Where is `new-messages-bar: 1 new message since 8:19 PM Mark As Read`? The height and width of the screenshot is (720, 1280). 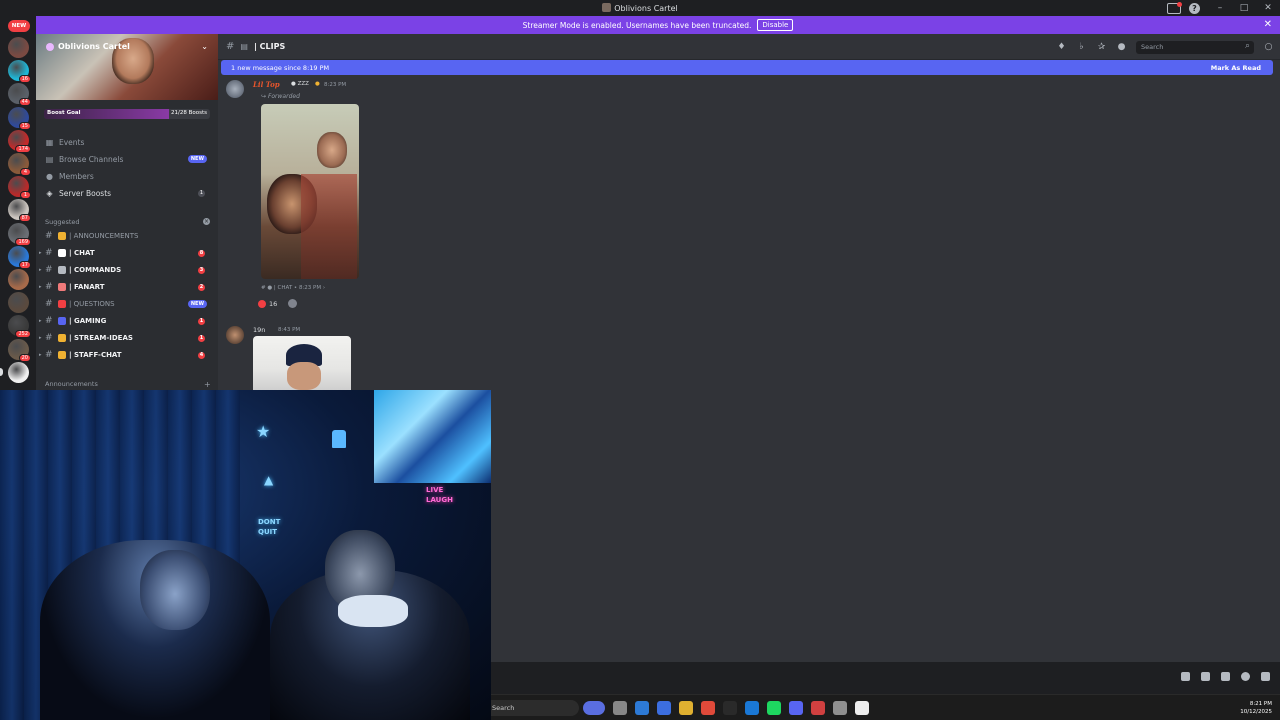
new-messages-bar: 1 new message since 8:19 PM Mark As Read is located at coordinates (747, 67).